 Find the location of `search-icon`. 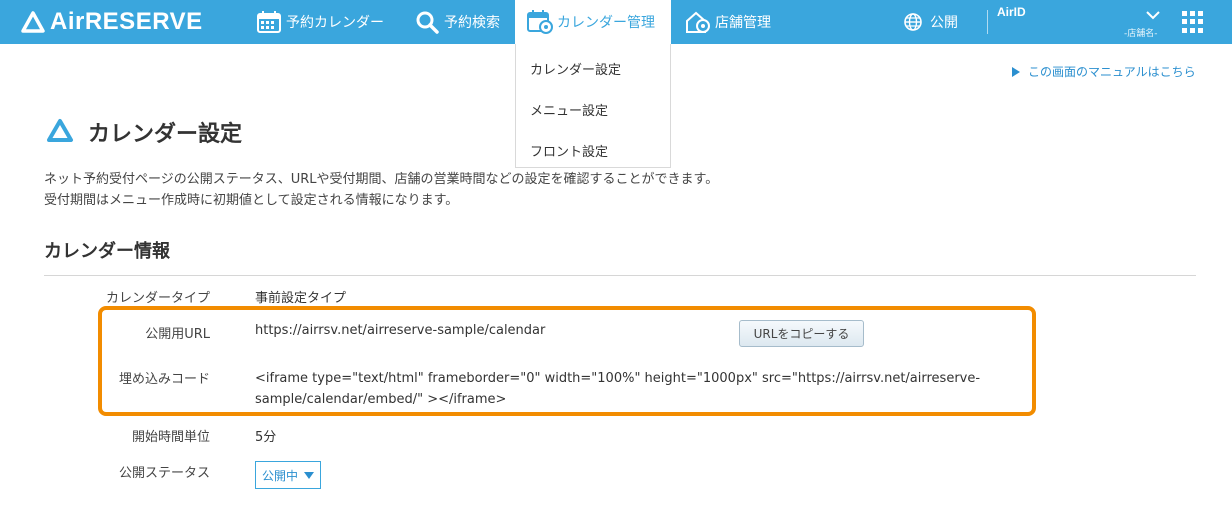

search-icon is located at coordinates (427, 22).